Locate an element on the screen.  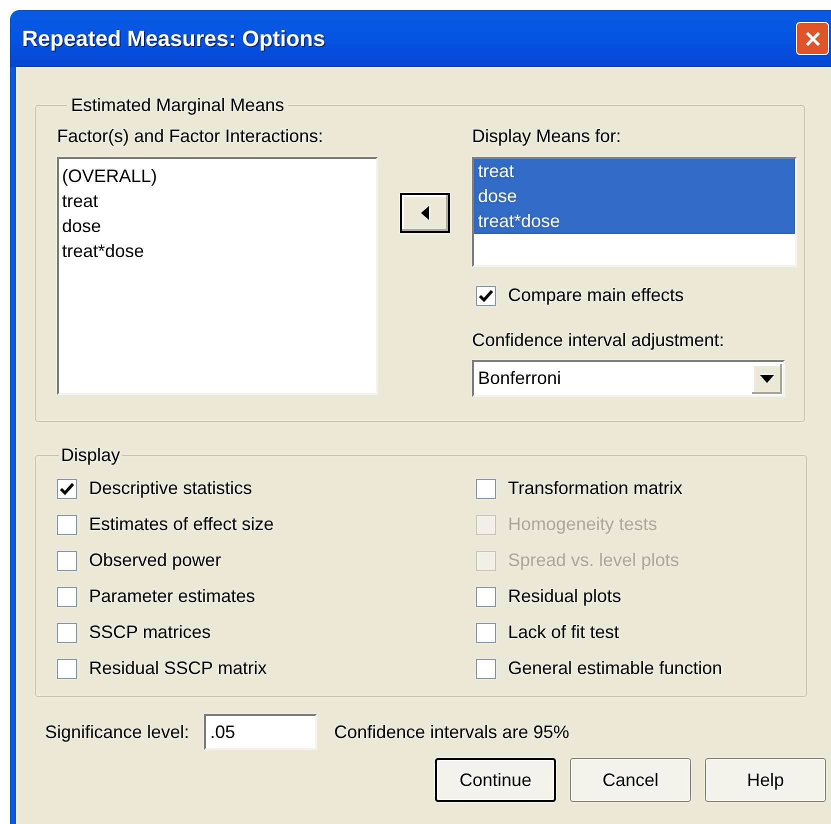
checkbox-label: Lack of fit test is located at coordinates (564, 632).